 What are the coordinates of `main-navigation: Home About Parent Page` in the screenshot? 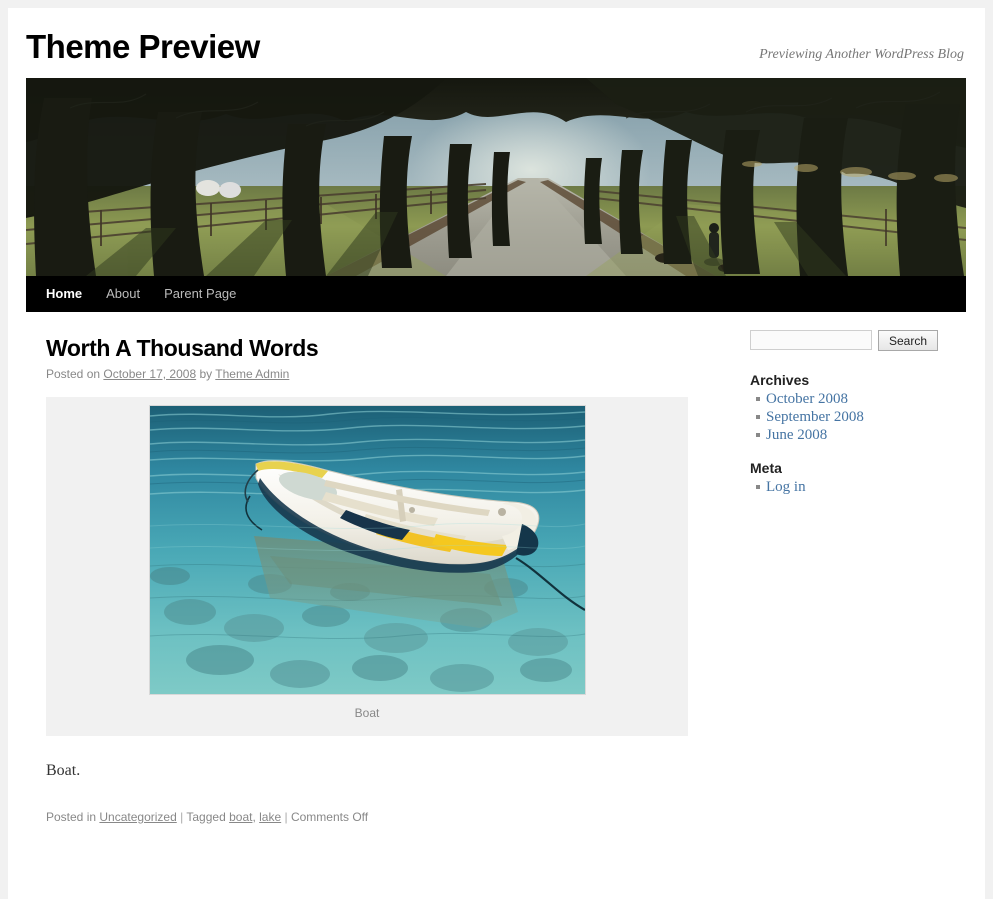 It's located at (496, 294).